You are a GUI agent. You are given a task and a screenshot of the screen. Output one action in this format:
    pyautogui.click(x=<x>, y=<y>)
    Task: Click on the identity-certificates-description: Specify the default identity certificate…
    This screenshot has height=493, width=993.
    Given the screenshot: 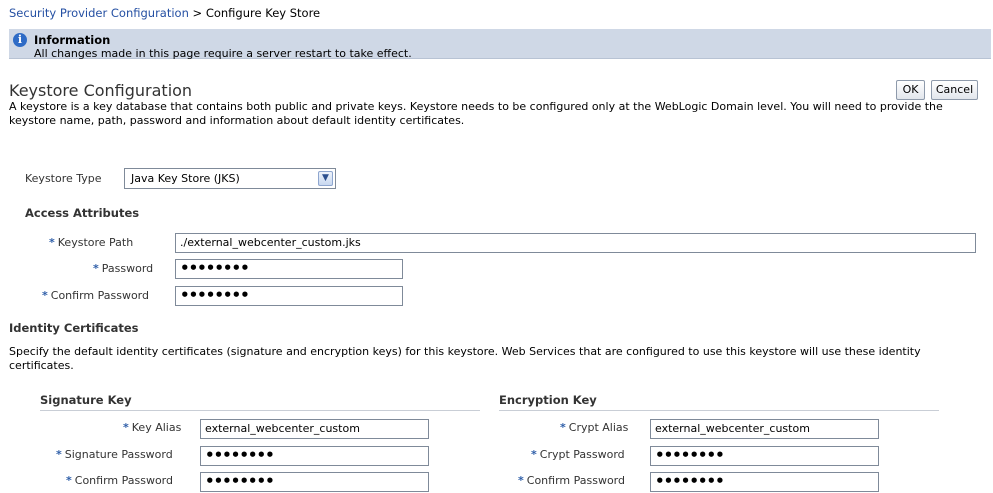 What is the action you would take?
    pyautogui.click(x=465, y=358)
    